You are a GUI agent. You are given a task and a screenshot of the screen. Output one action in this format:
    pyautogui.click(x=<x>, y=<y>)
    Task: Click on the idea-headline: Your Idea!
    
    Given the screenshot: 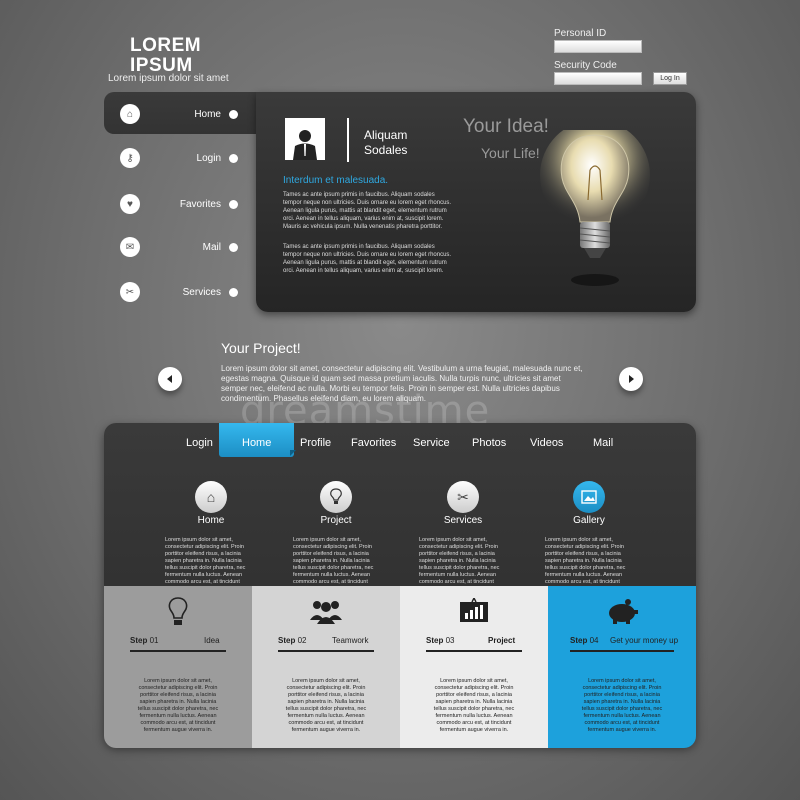 What is the action you would take?
    pyautogui.click(x=506, y=126)
    